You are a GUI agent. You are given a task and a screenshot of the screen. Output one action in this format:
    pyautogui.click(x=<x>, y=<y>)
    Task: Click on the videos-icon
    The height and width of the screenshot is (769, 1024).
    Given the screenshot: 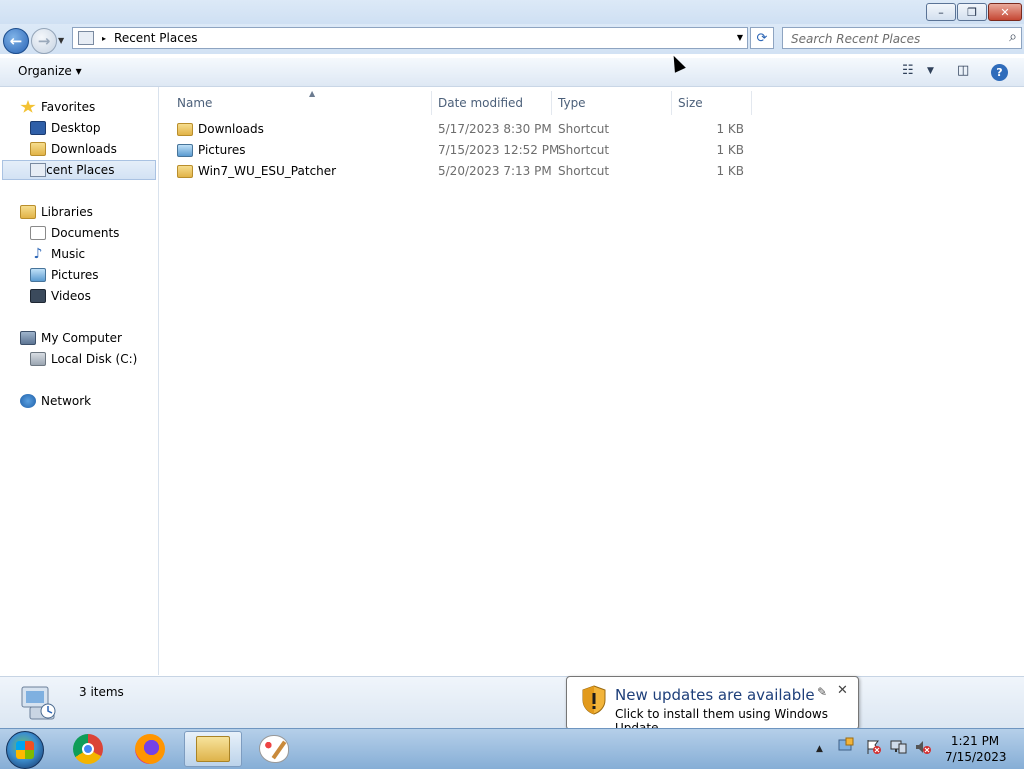 What is the action you would take?
    pyautogui.click(x=38, y=296)
    